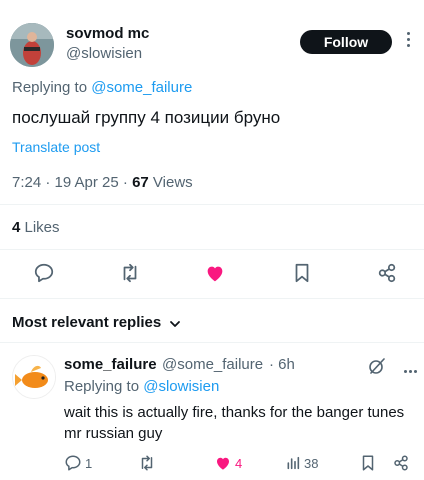 Image resolution: width=424 pixels, height=480 pixels. What do you see at coordinates (346, 42) in the screenshot?
I see `follow-button: Follow` at bounding box center [346, 42].